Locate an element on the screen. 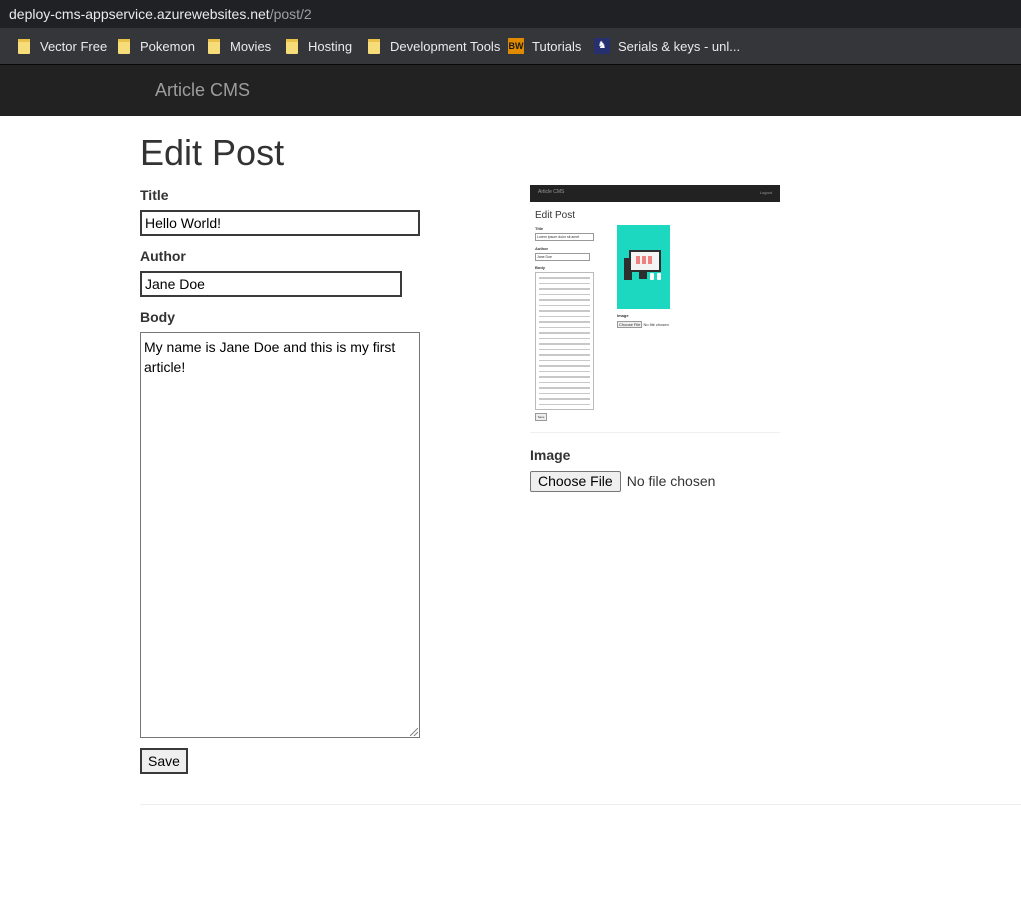 The image size is (1021, 899). url-host: deploy-cms-appservice.azurewebsites.net is located at coordinates (139, 14).